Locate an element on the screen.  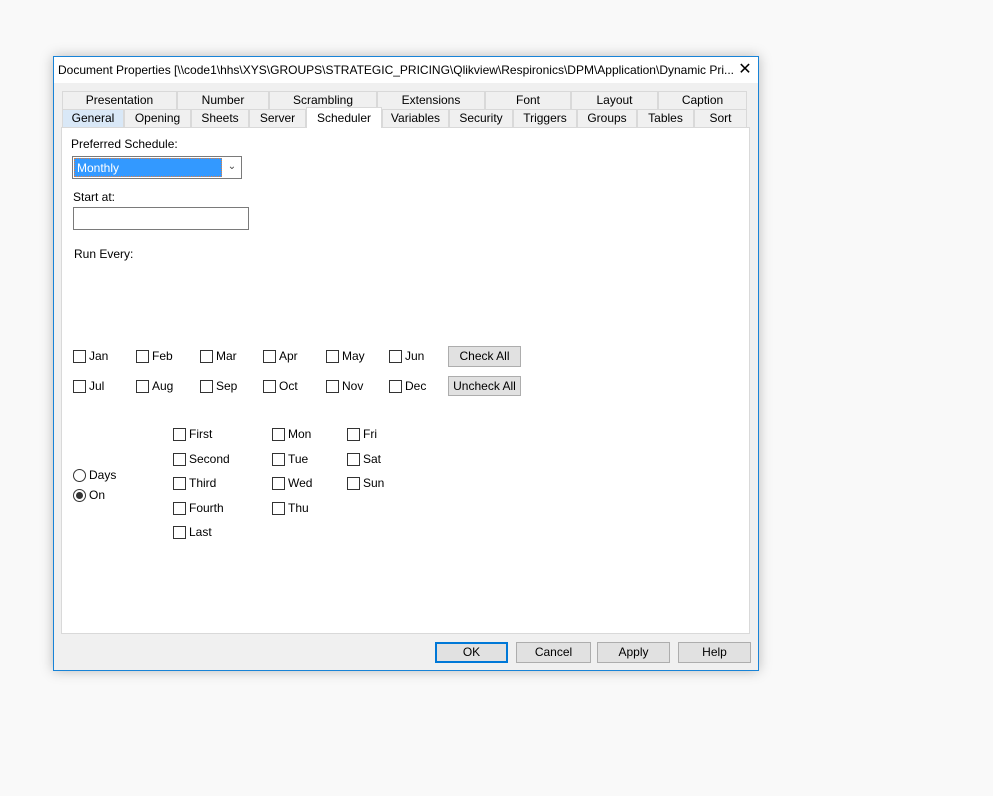
month-mar-checkbox is located at coordinates (206, 356).